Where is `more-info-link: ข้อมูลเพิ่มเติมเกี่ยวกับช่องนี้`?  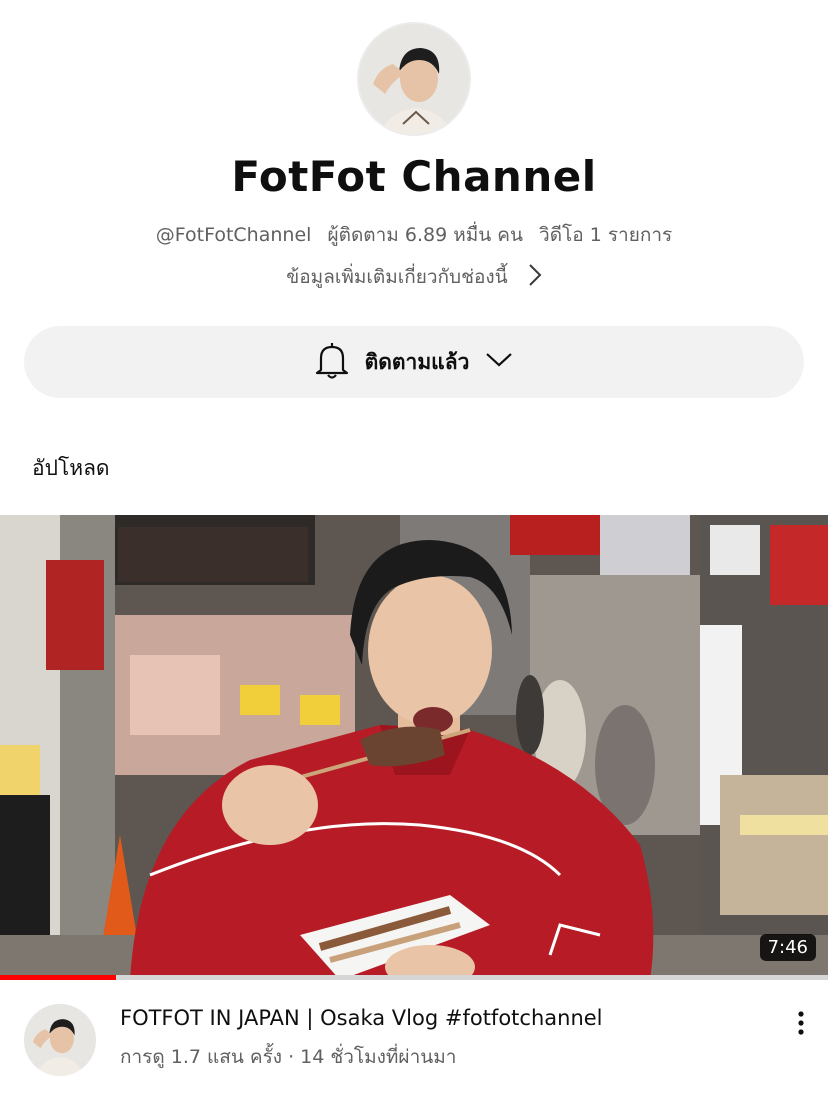 more-info-link: ข้อมูลเพิ่มเติมเกี่ยวกับช่องนี้ is located at coordinates (414, 277).